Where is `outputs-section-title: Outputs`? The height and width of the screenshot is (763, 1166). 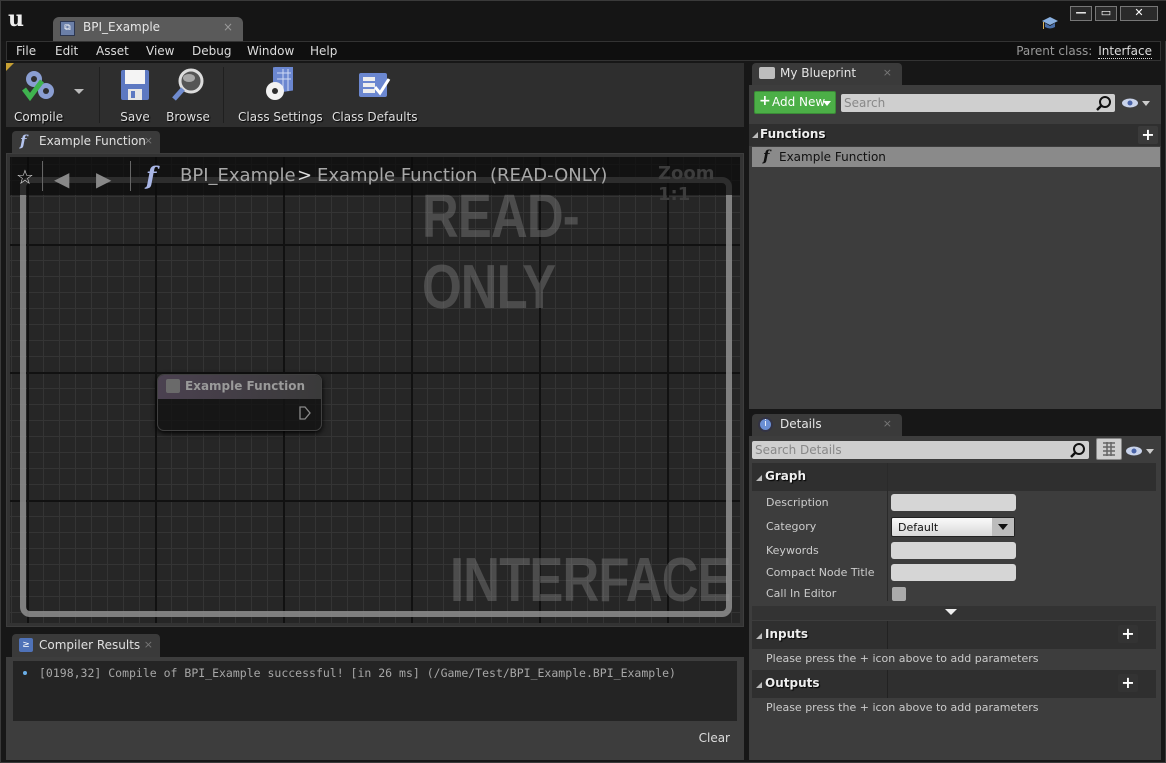
outputs-section-title: Outputs is located at coordinates (792, 683).